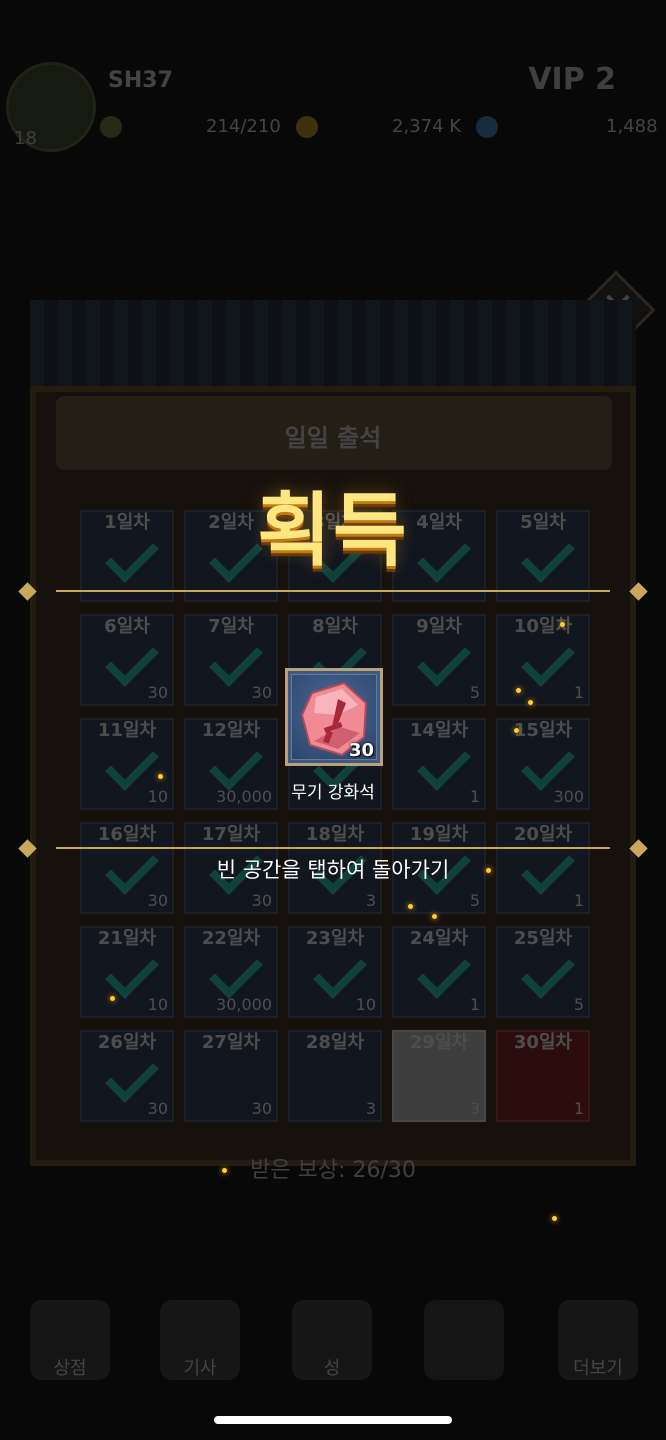 This screenshot has width=666, height=1440. I want to click on divider-diamond-left-top, so click(27, 591).